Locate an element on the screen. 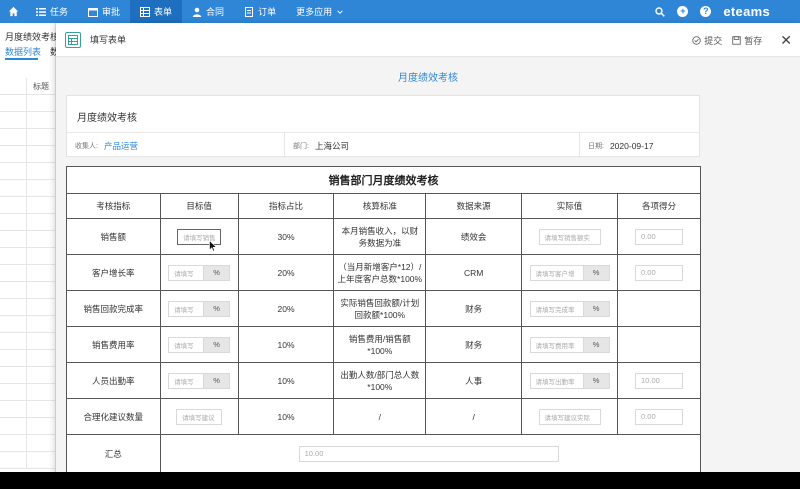 Image resolution: width=800 pixels, height=489 pixels. actual-input: 请填写出勤率% is located at coordinates (569, 380).